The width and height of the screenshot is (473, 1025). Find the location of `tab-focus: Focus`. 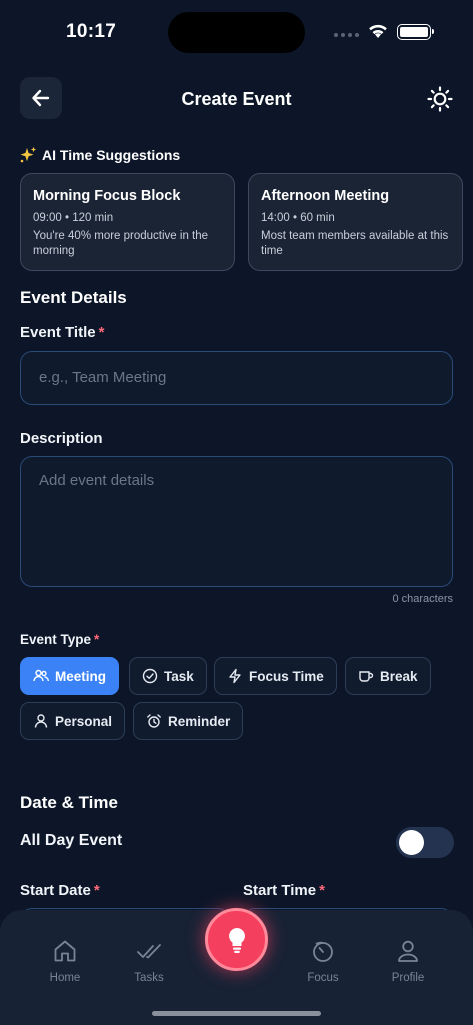

tab-focus: Focus is located at coordinates (323, 961).